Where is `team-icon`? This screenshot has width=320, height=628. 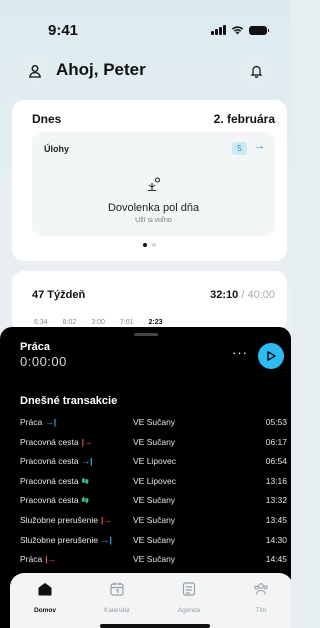
team-icon is located at coordinates (261, 589).